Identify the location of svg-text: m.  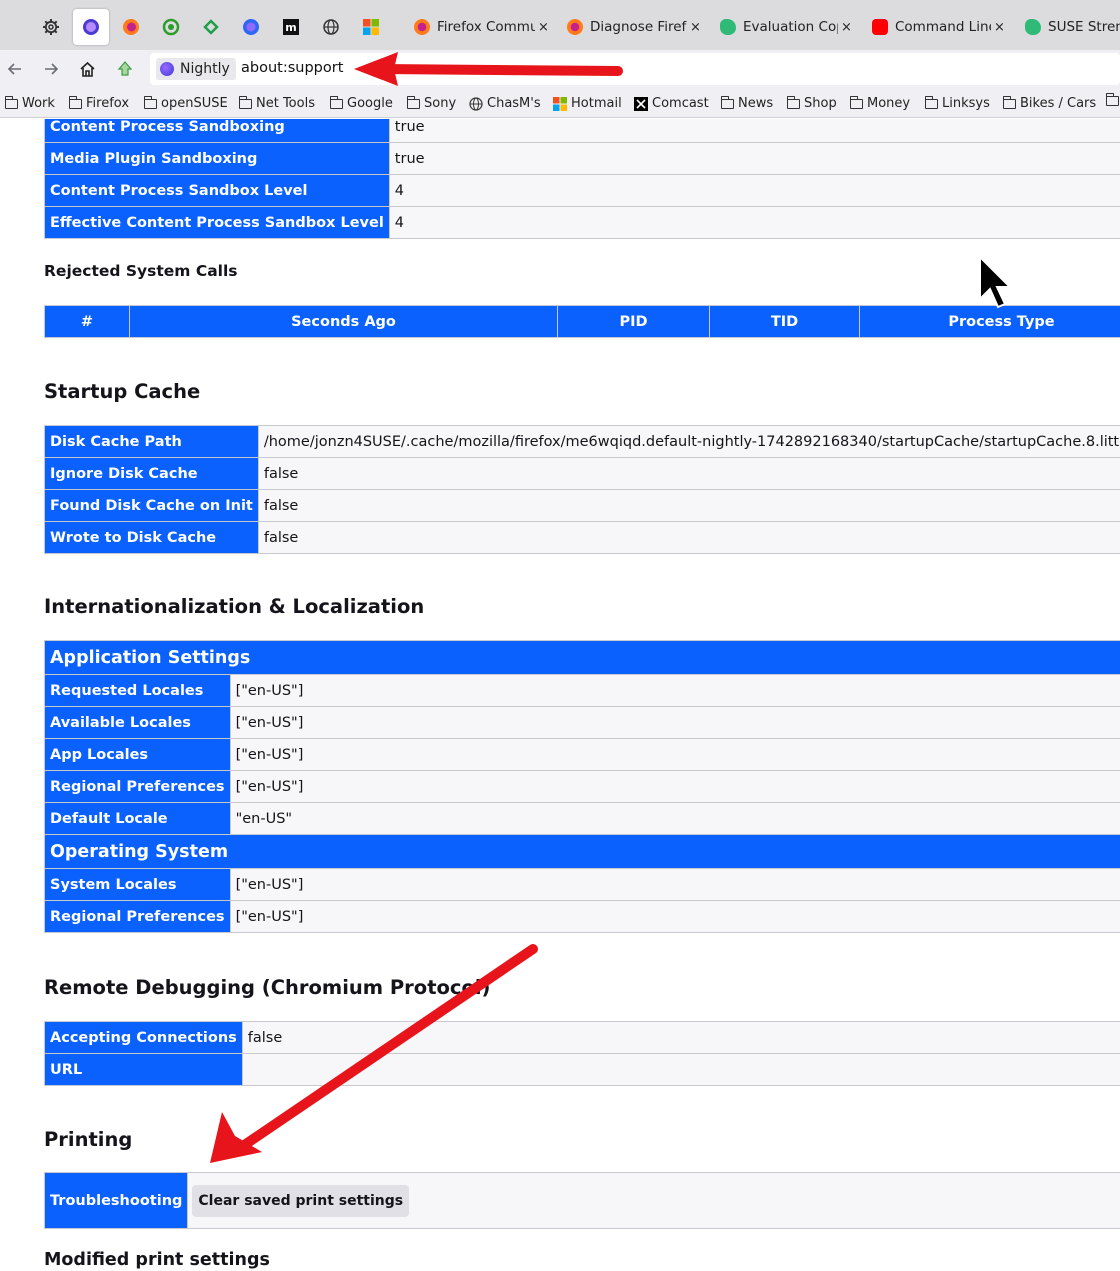
(290, 27).